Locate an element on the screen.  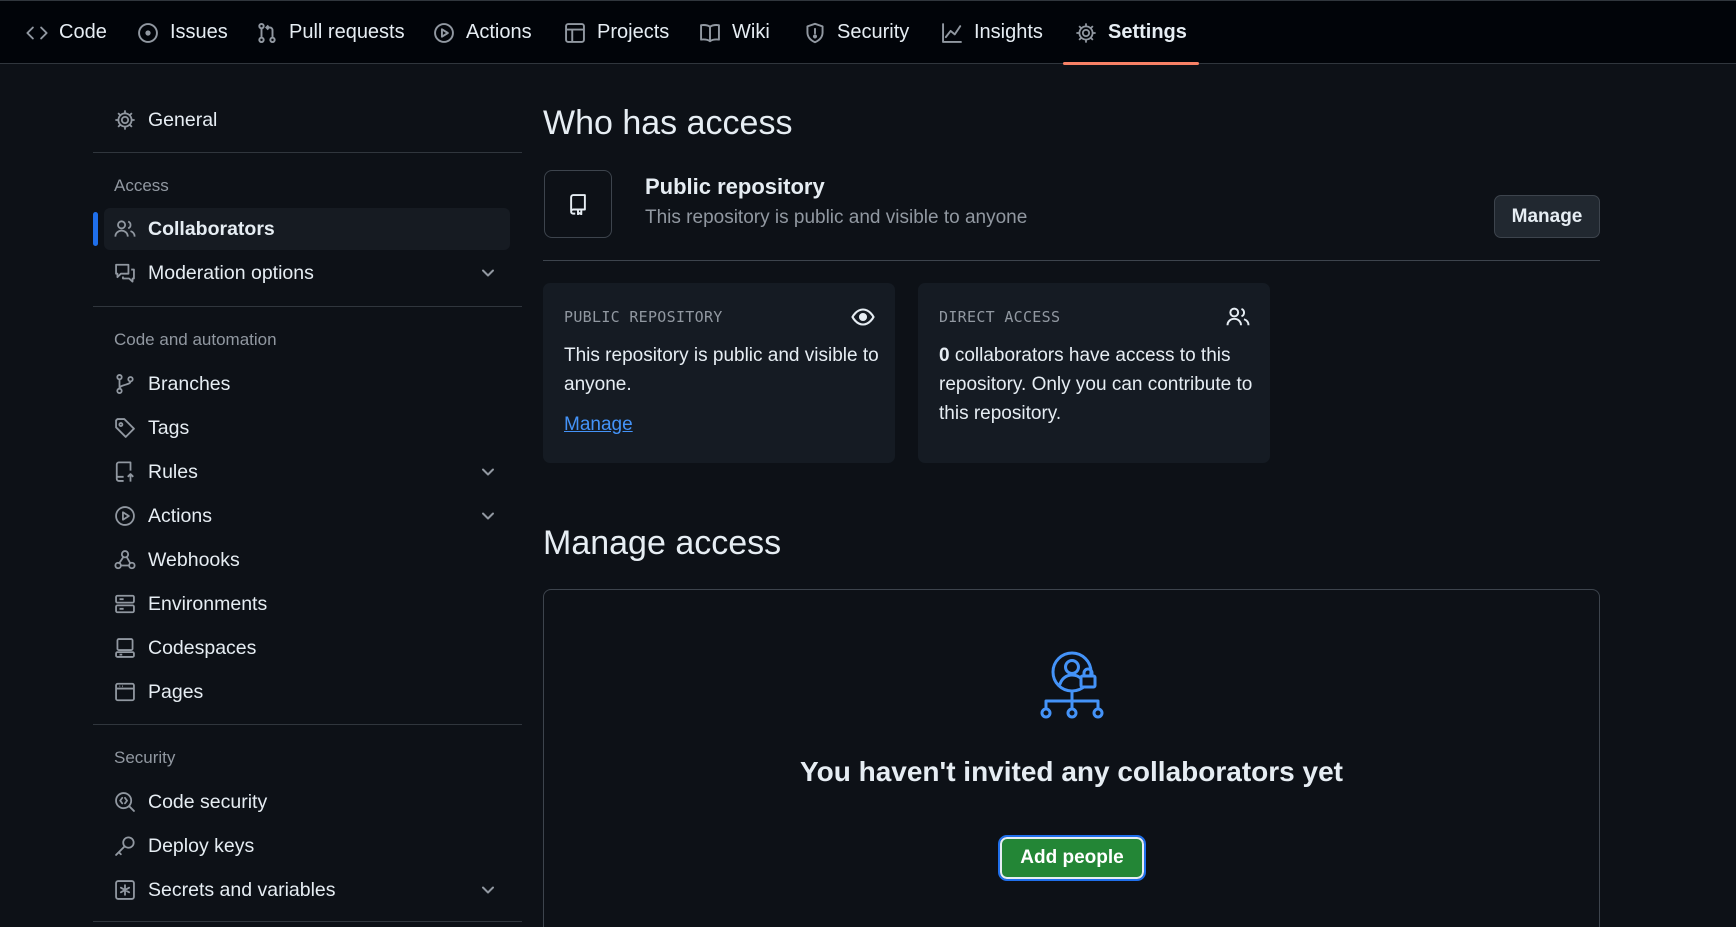
repo-icon is located at coordinates (578, 204).